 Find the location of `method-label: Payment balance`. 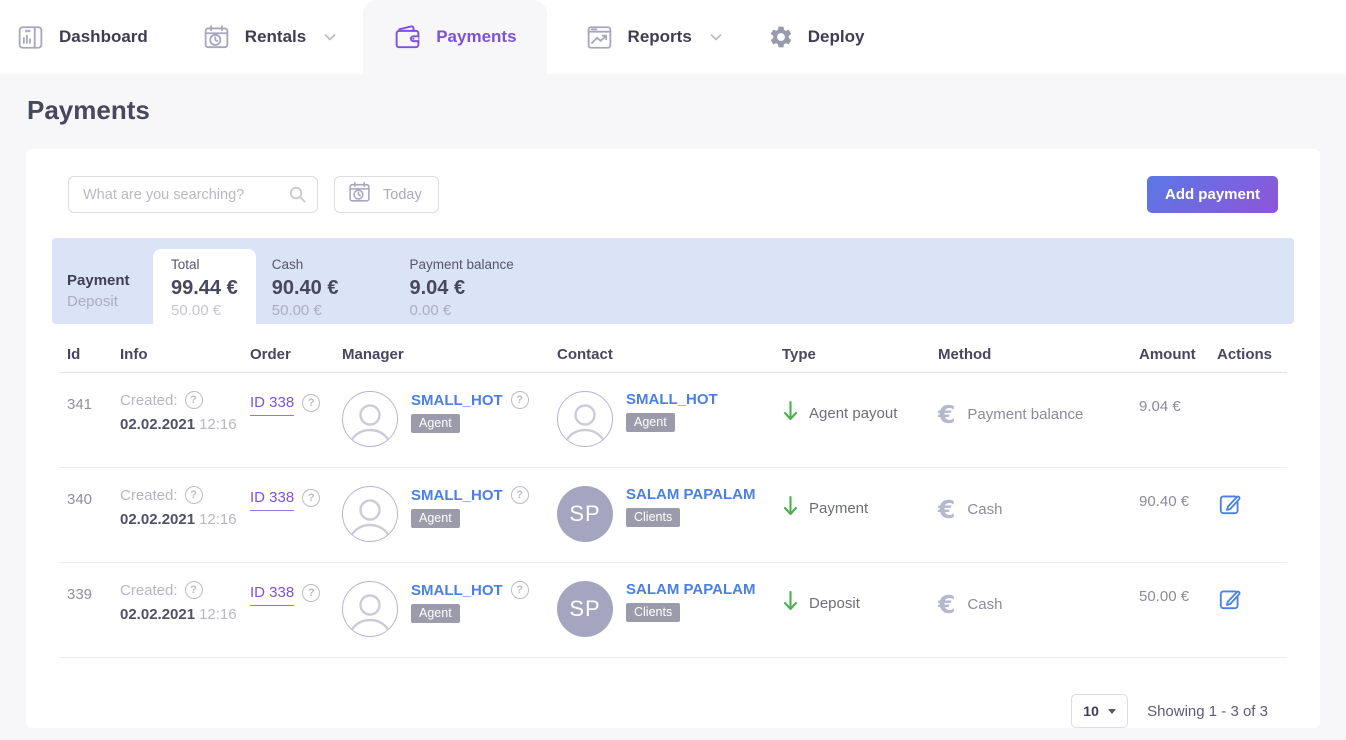

method-label: Payment balance is located at coordinates (1025, 414).